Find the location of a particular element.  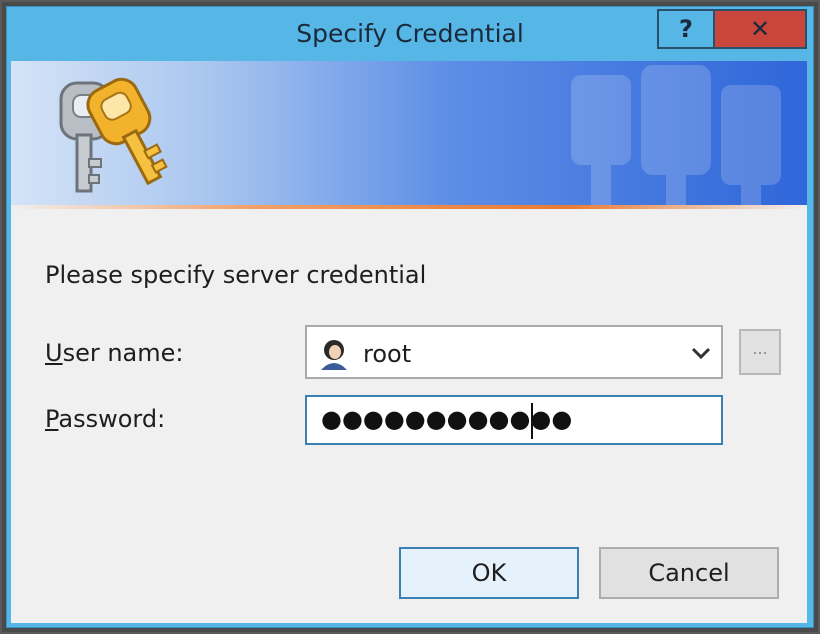

close-button: ✕ is located at coordinates (760, 29).